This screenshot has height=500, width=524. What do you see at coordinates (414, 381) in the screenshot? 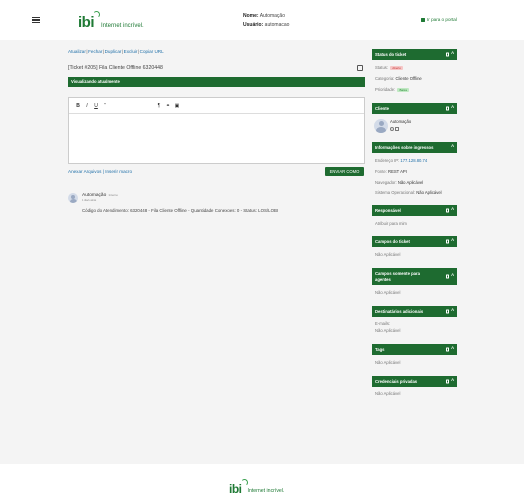
I see `credentials-panel-header: Credenciais privadas ^` at bounding box center [414, 381].